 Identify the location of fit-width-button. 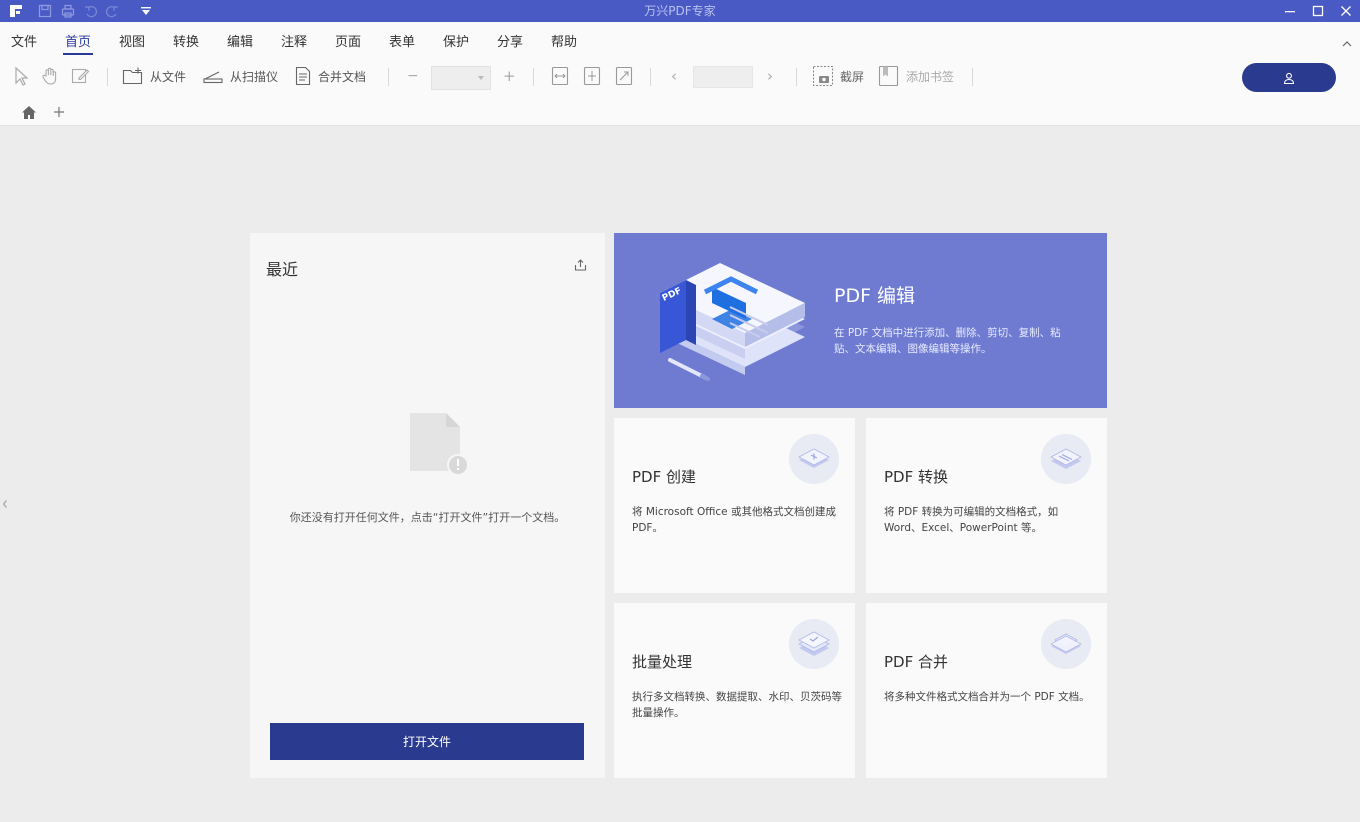
(560, 76).